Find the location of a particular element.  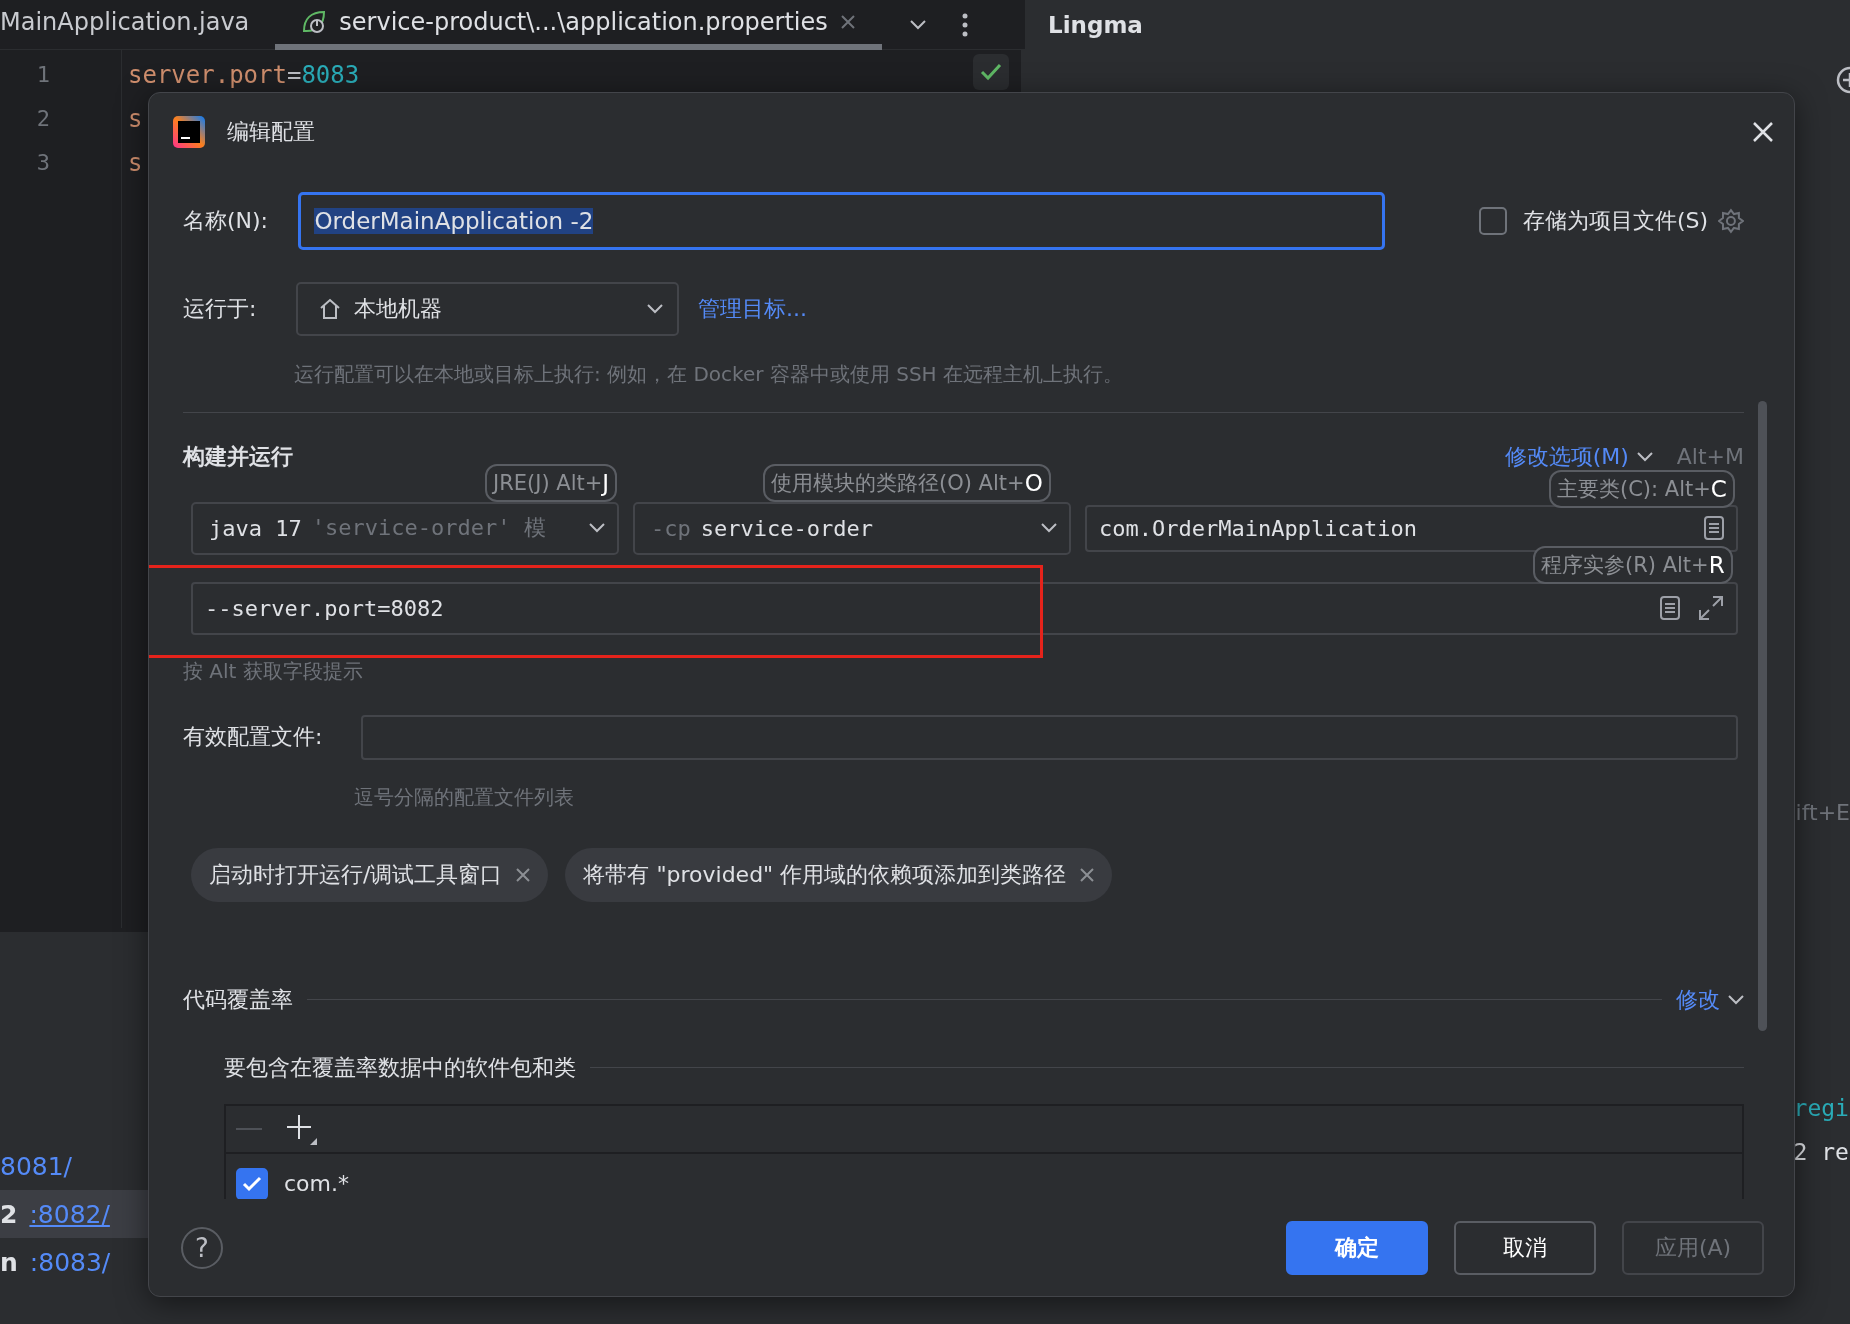

panel-text: regi is located at coordinates (1821, 1108).